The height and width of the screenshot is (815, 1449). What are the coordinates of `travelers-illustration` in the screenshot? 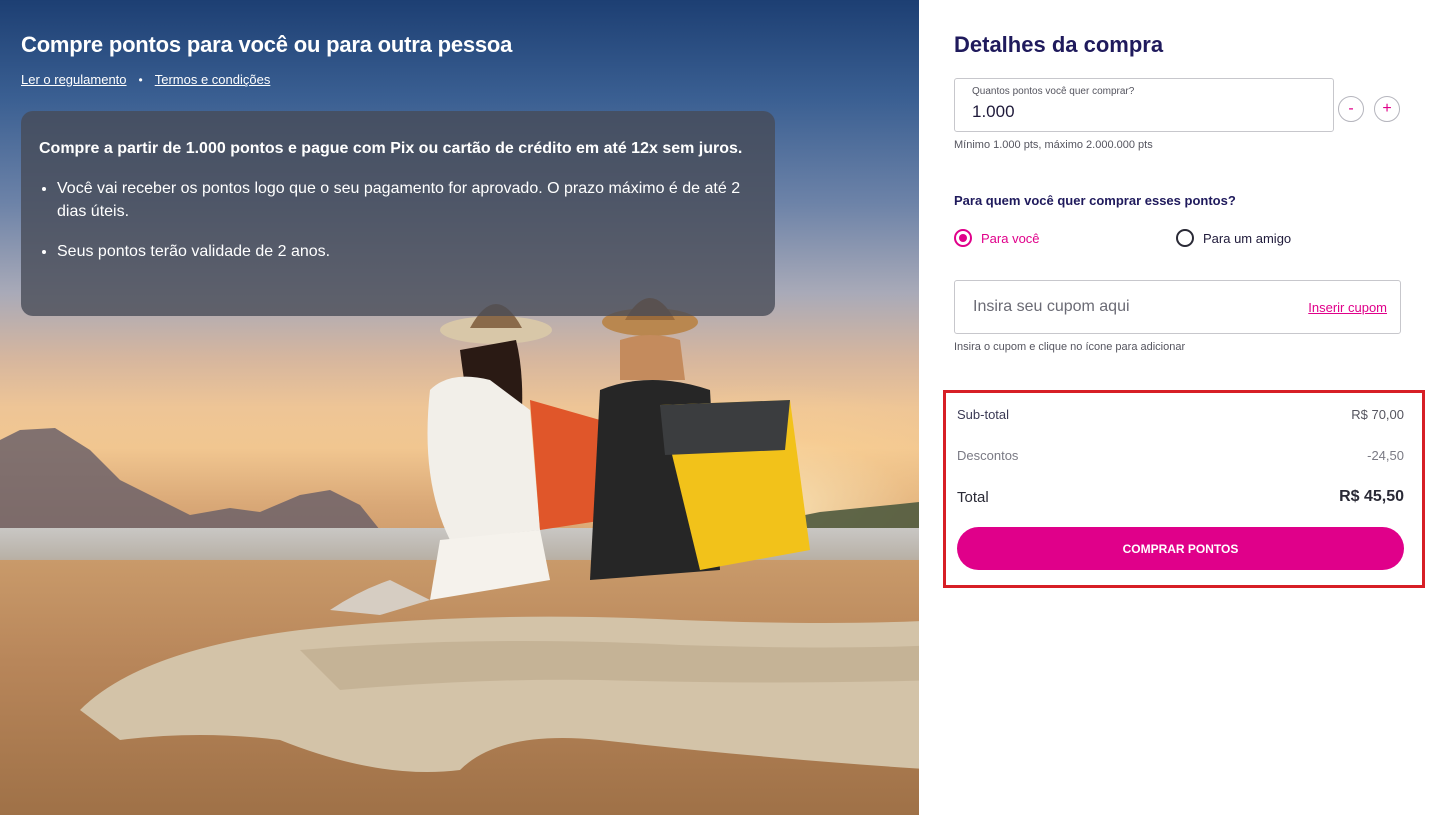 It's located at (570, 456).